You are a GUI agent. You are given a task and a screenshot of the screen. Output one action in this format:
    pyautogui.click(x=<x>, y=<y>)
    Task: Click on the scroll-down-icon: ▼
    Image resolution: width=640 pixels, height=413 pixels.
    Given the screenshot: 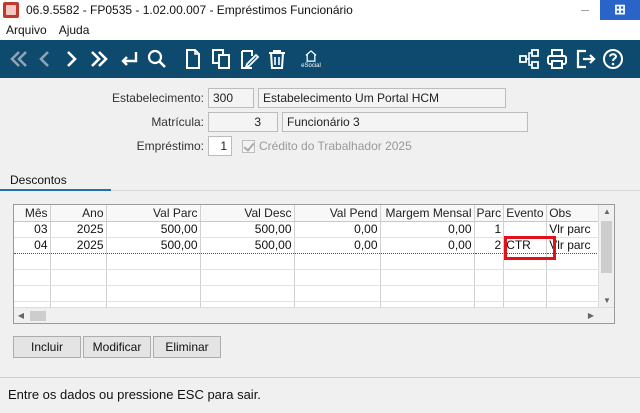 What is the action you would take?
    pyautogui.click(x=606, y=301)
    